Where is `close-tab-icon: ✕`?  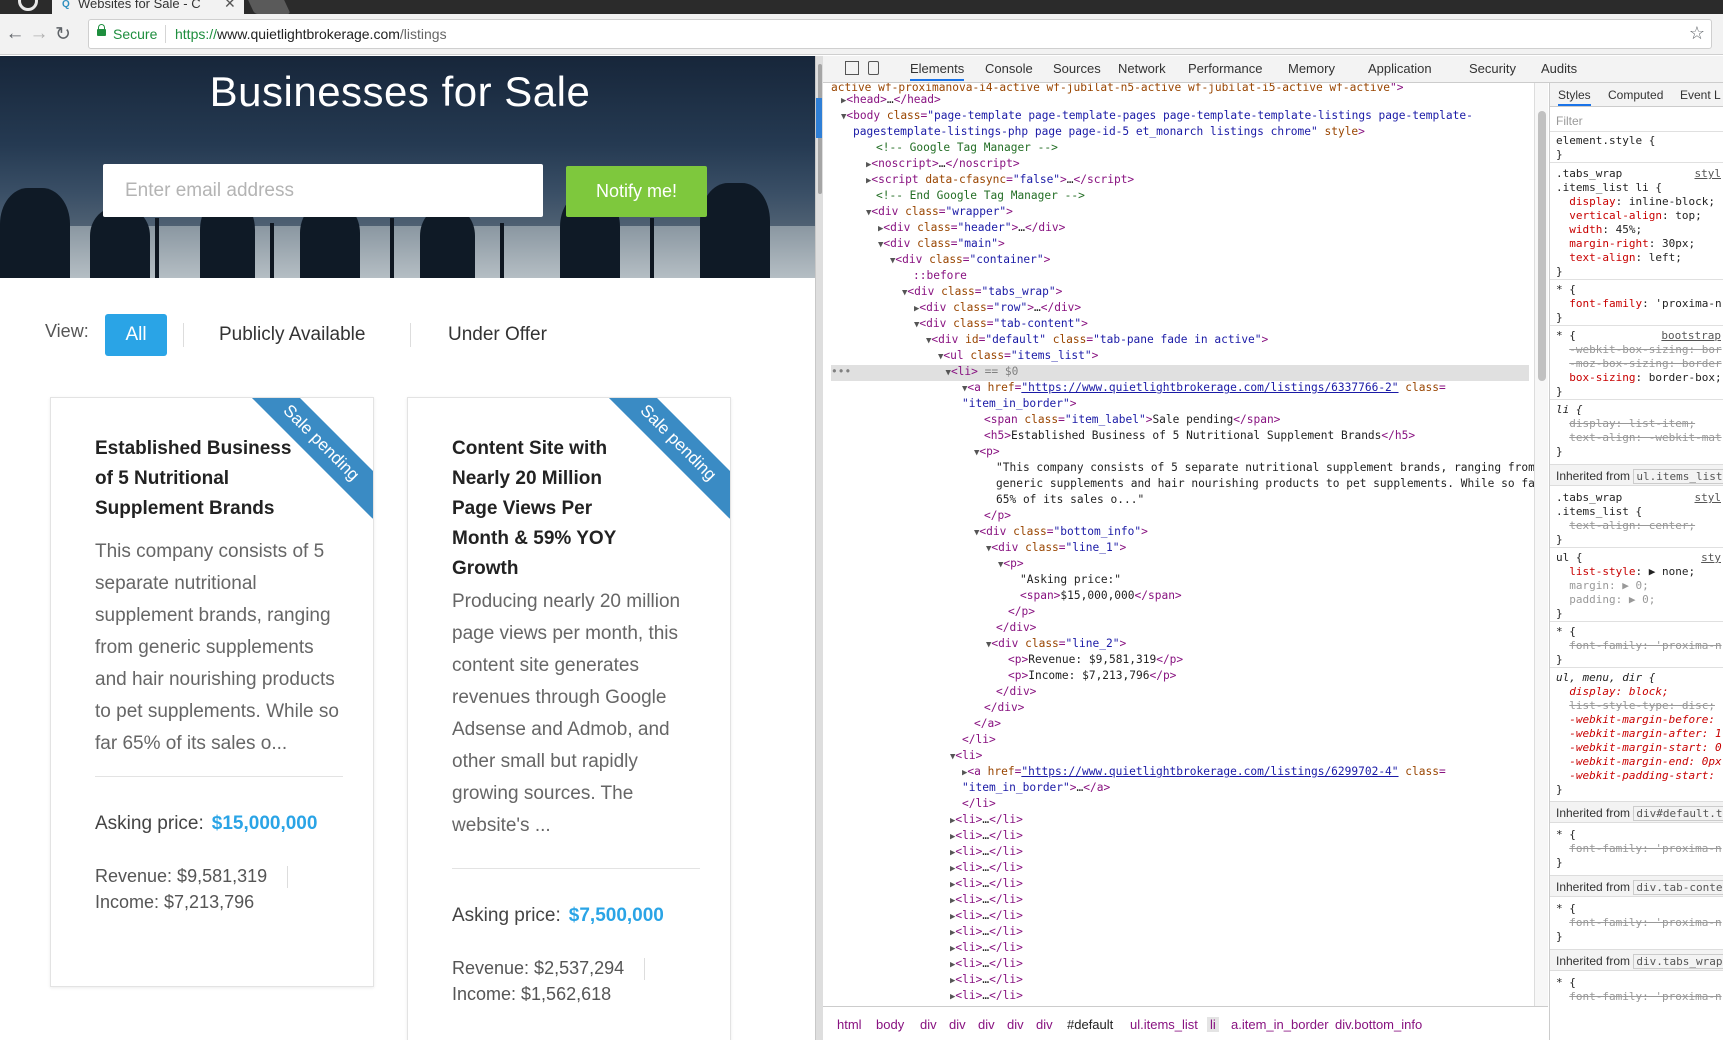
close-tab-icon: ✕ is located at coordinates (230, 6).